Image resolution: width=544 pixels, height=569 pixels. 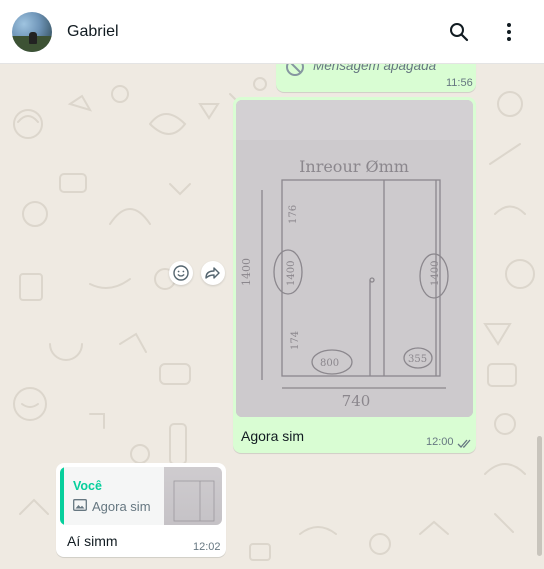 I want to click on deleted-message-bubble: Mensagem apagada 11:56, so click(x=376, y=78).